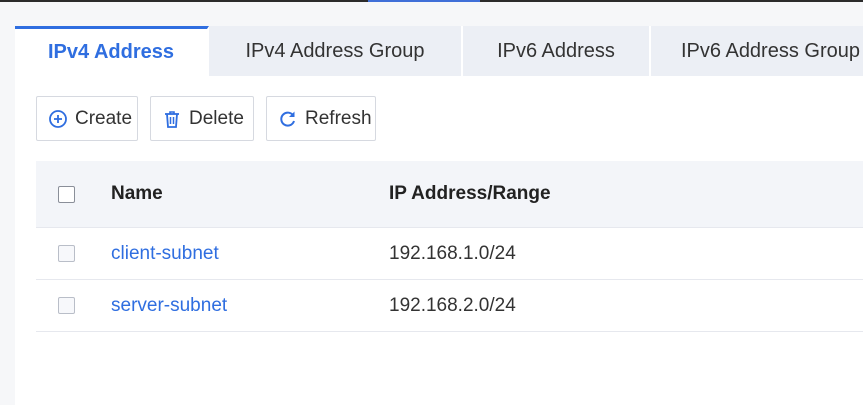 The image size is (863, 405). Describe the element at coordinates (112, 51) in the screenshot. I see `tab-ipv4-address: IPv4 Address` at that location.